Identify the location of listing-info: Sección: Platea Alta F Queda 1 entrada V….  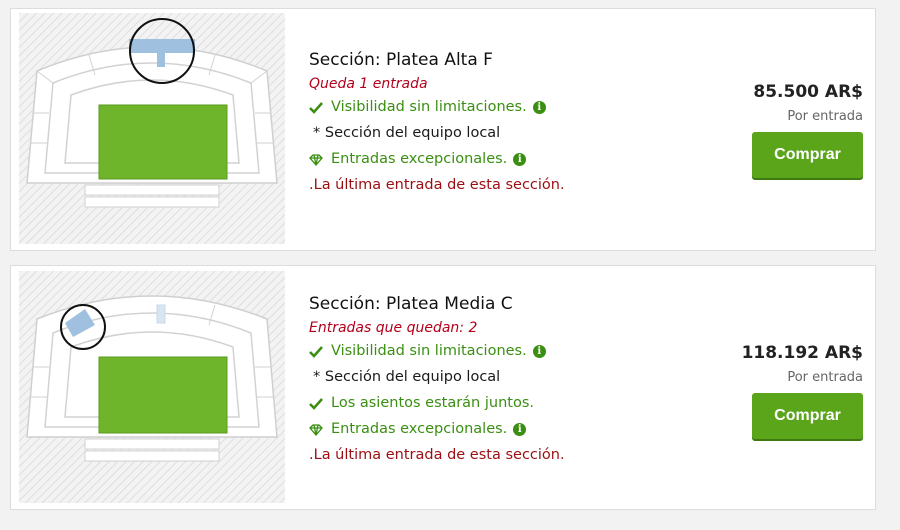
(519, 122).